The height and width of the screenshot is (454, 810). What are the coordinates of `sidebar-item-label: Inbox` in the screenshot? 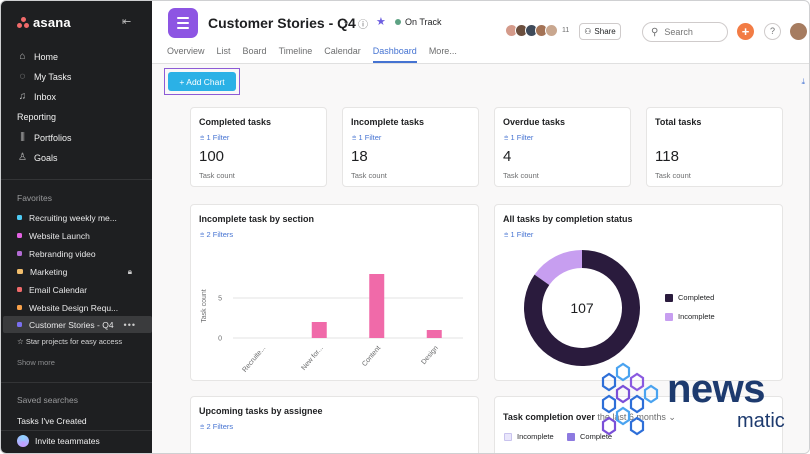 It's located at (45, 96).